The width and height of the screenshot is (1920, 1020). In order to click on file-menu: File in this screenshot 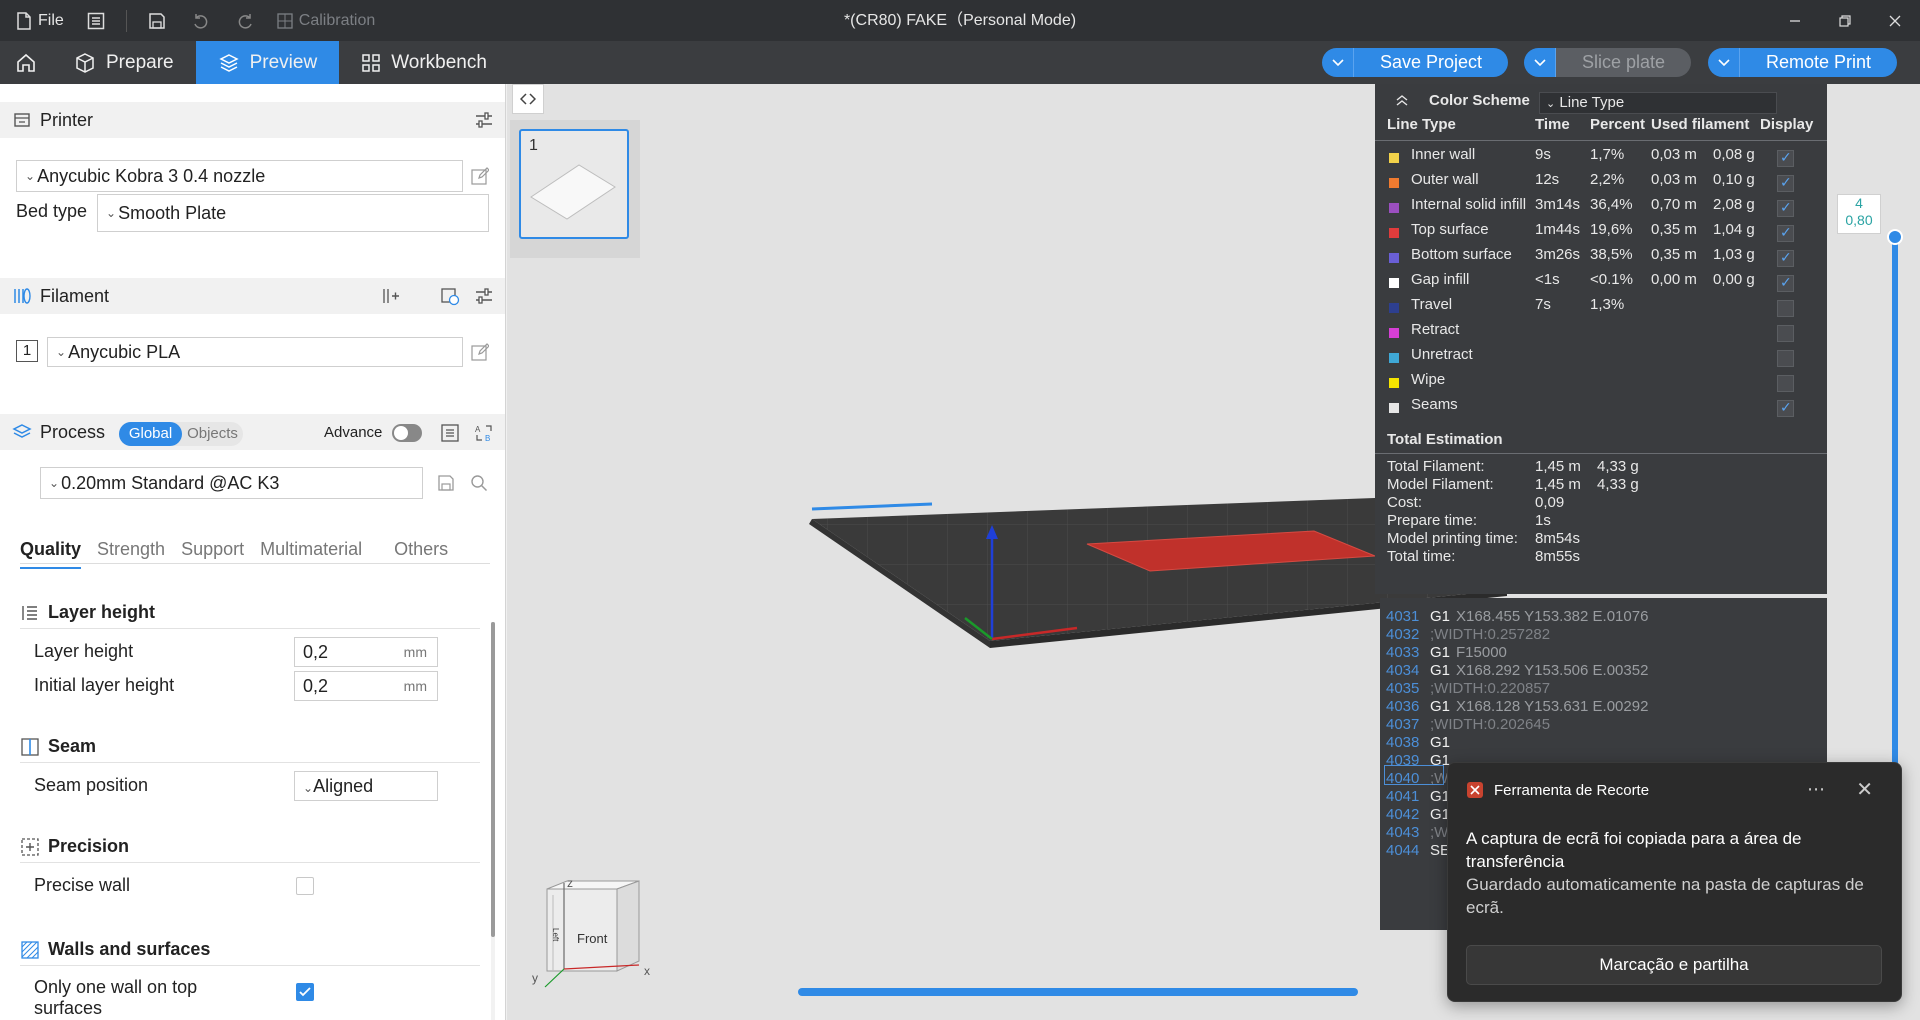, I will do `click(37, 20)`.